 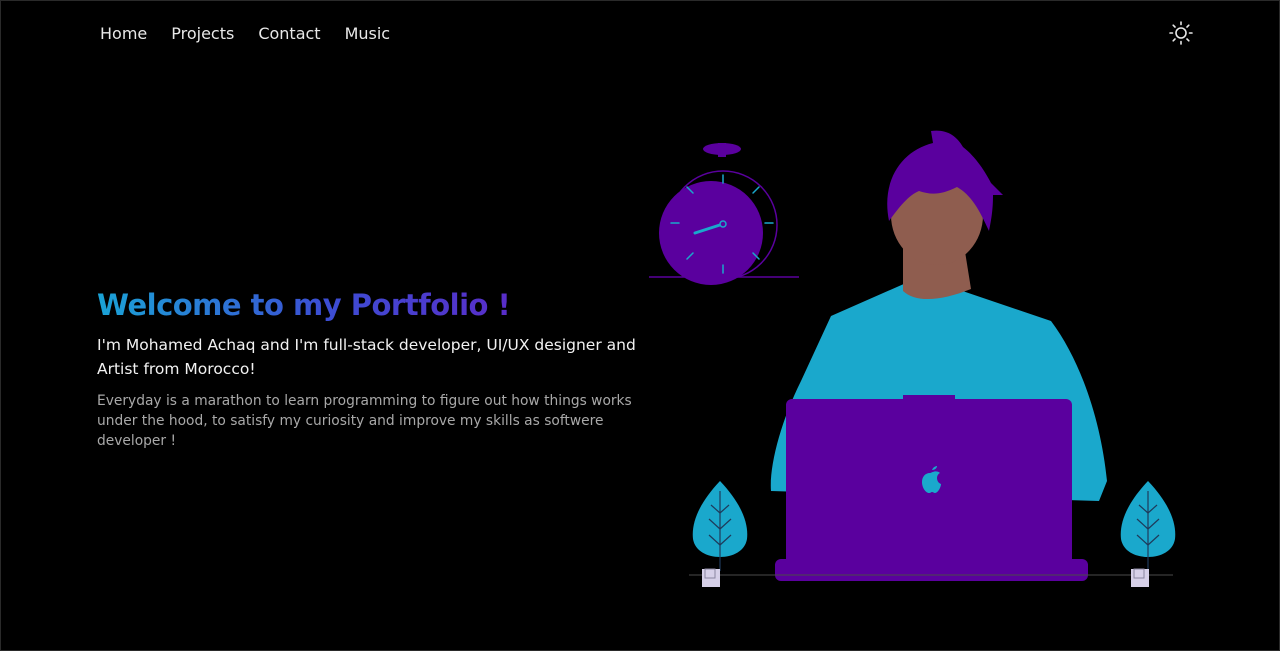 I want to click on sun-icon, so click(x=1181, y=33).